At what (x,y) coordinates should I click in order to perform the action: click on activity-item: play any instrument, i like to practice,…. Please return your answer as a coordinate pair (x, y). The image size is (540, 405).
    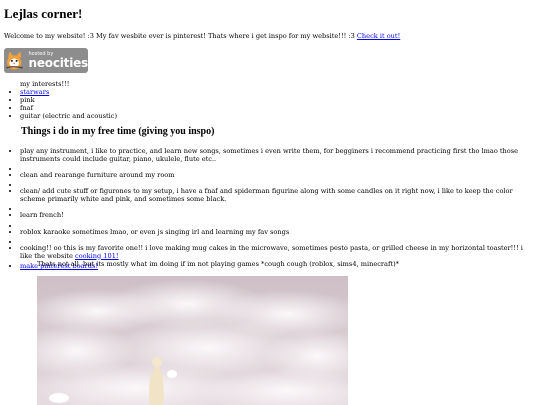
    Looking at the image, I should click on (277, 155).